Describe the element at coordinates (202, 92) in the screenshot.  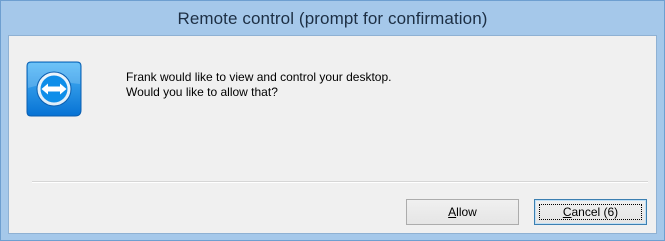
I see `message-line-2: Would you like to allow that?` at that location.